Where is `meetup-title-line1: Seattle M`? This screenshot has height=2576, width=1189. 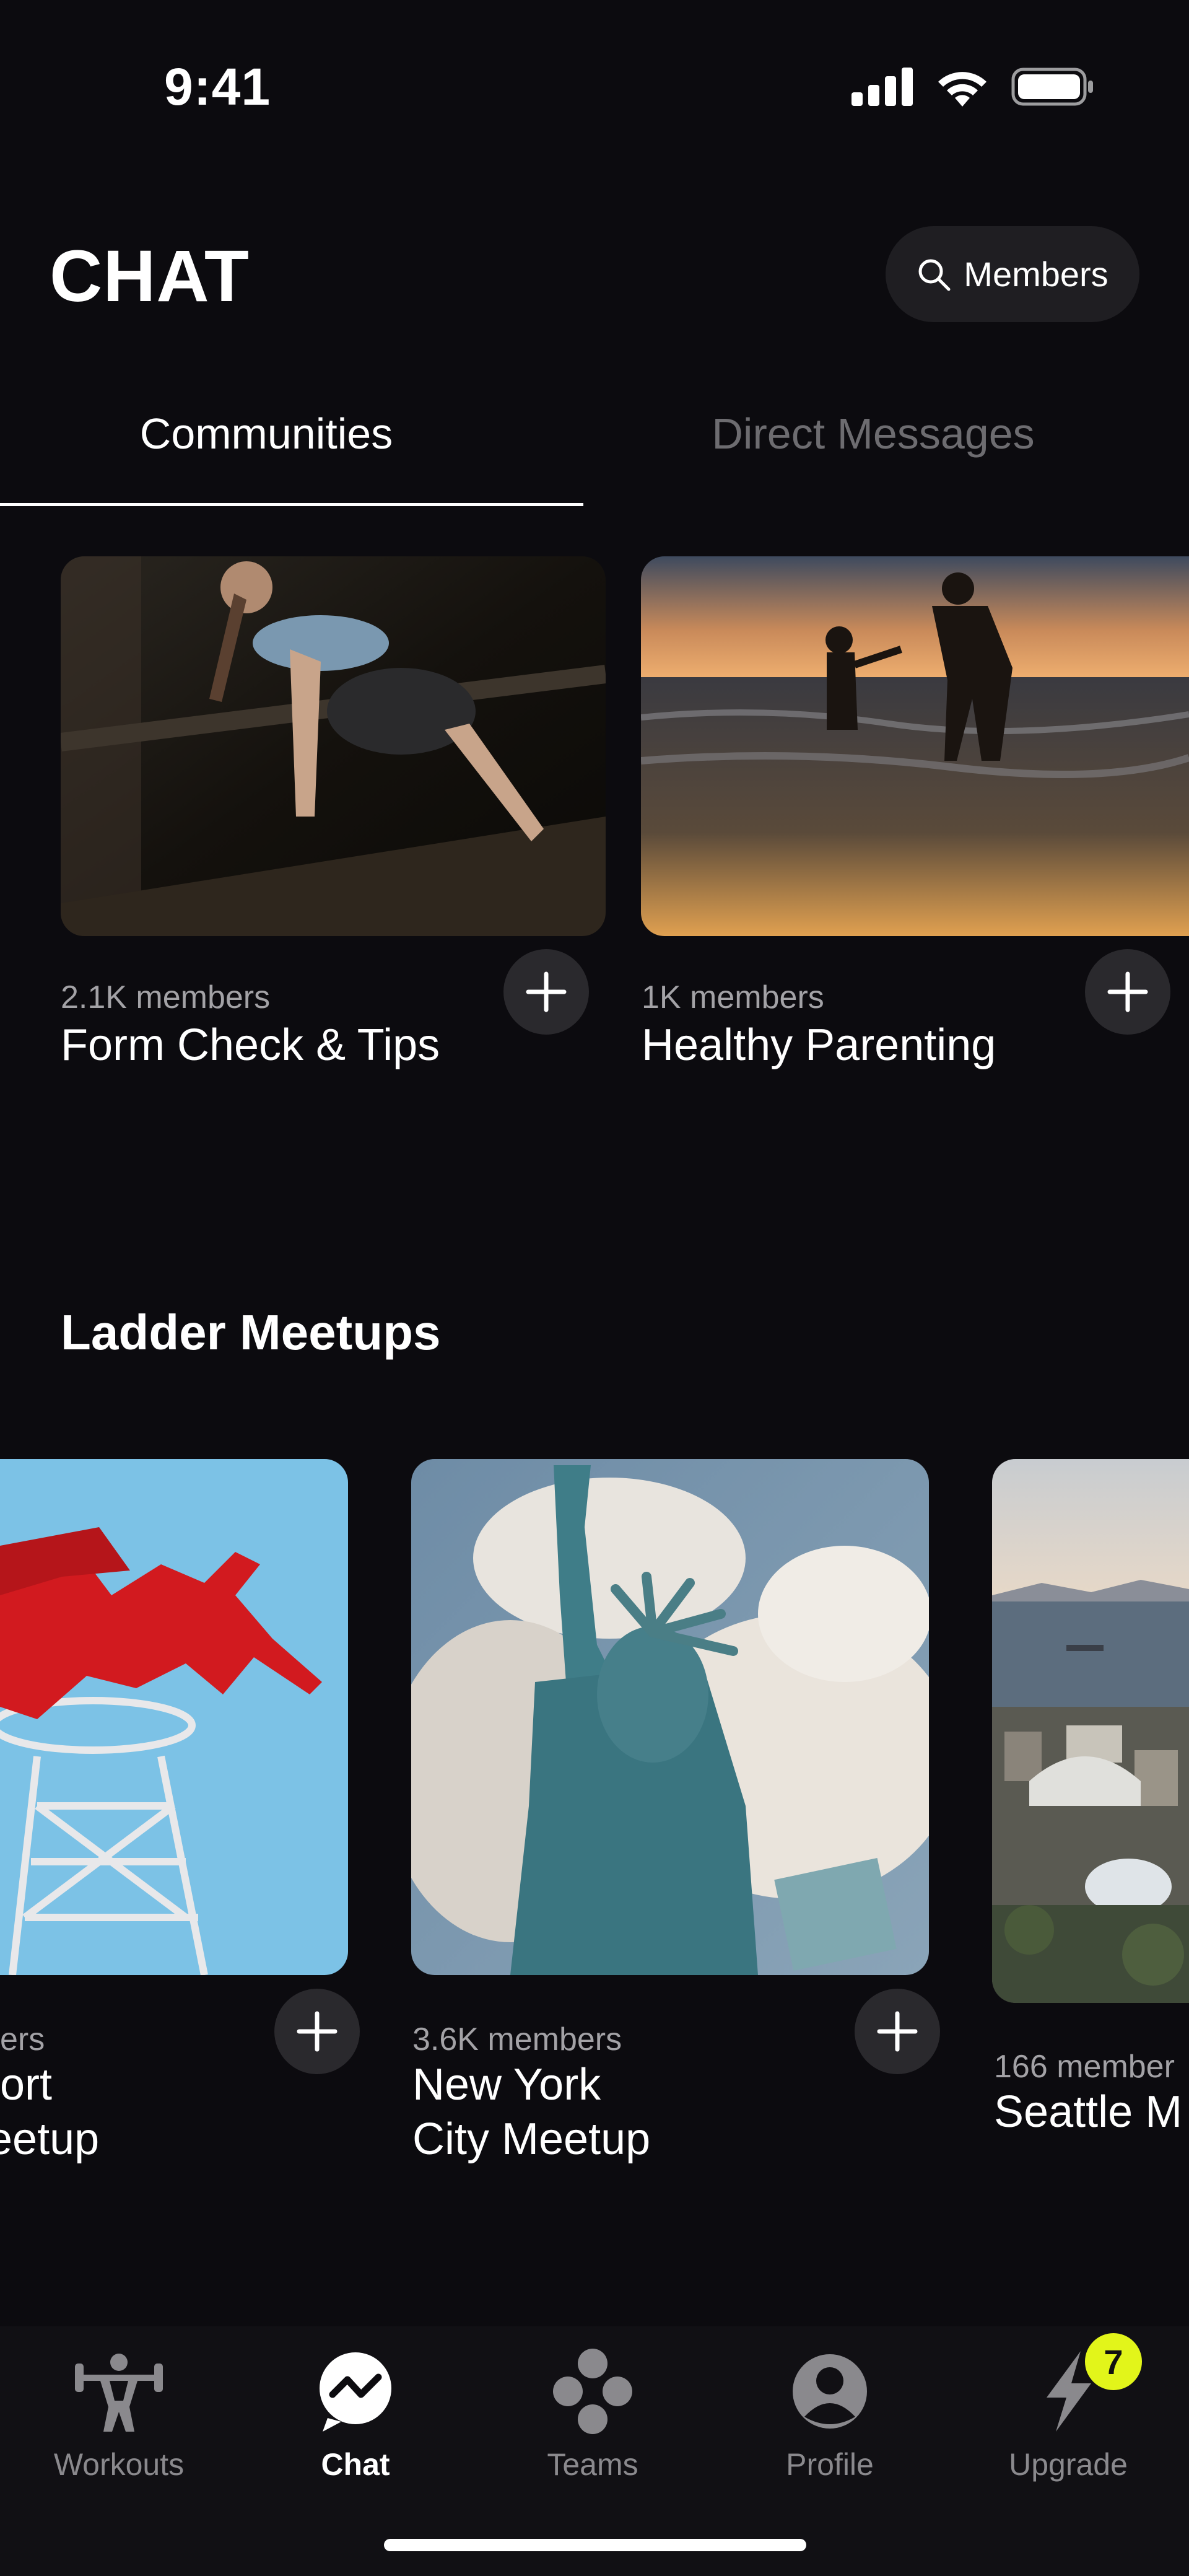 meetup-title-line1: Seattle M is located at coordinates (1088, 2112).